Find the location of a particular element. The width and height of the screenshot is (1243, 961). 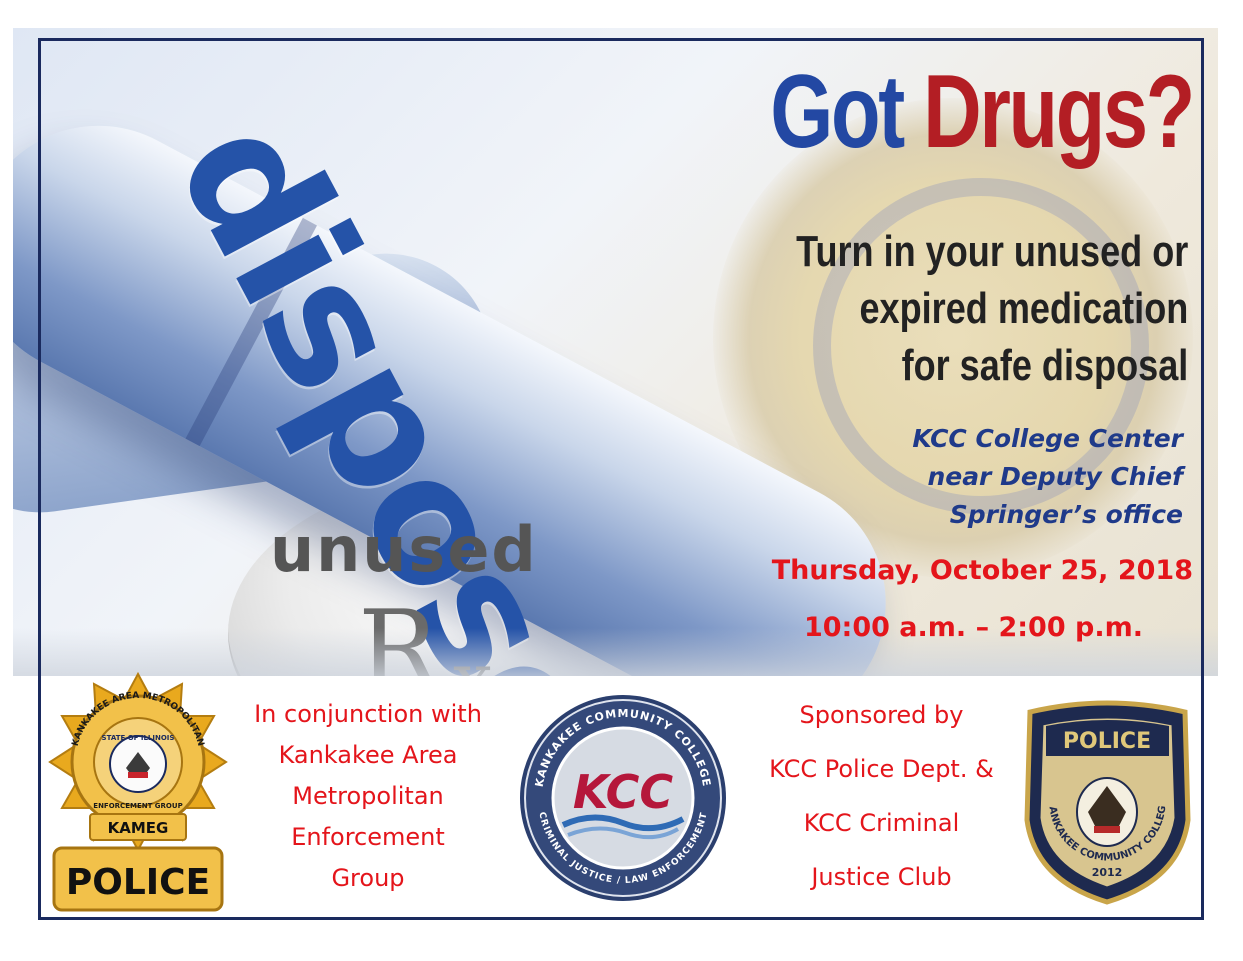

sponsor-line: KCC Police Dept. & is located at coordinates (881, 769).